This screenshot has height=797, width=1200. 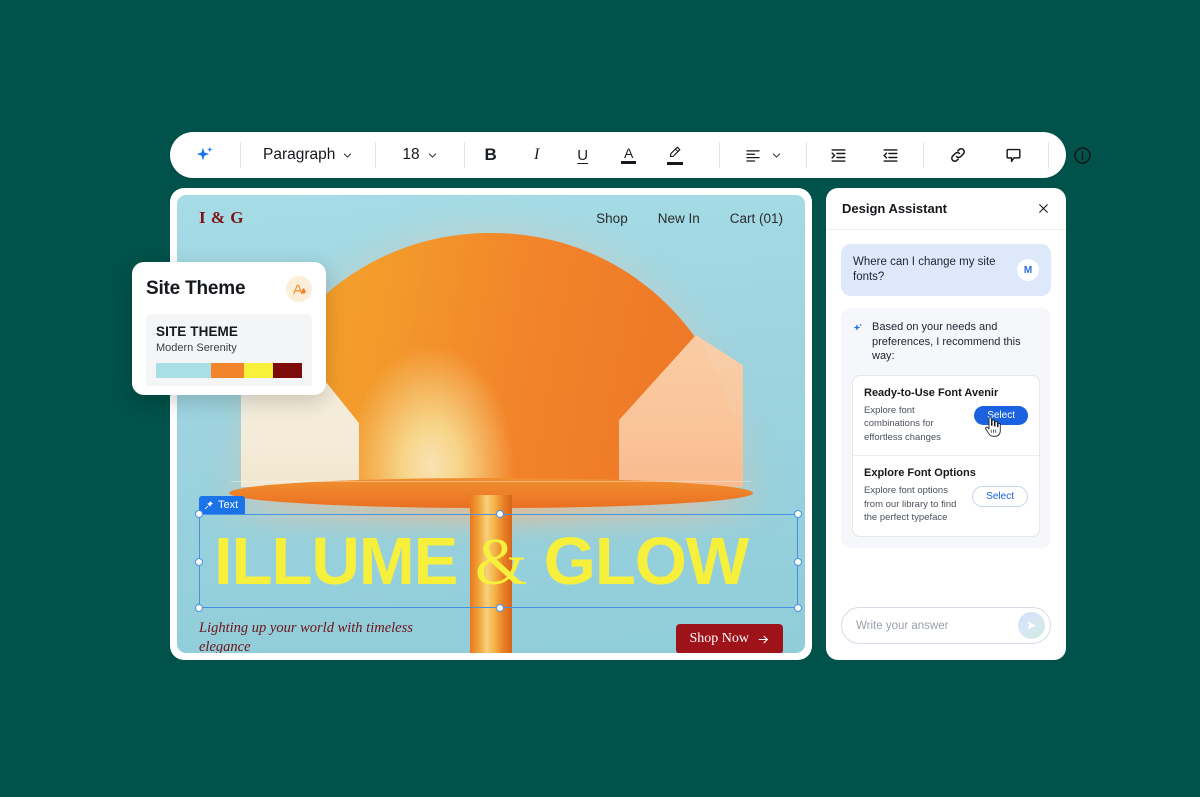 What do you see at coordinates (299, 154) in the screenshot?
I see `paragraph-style-value: Paragraph` at bounding box center [299, 154].